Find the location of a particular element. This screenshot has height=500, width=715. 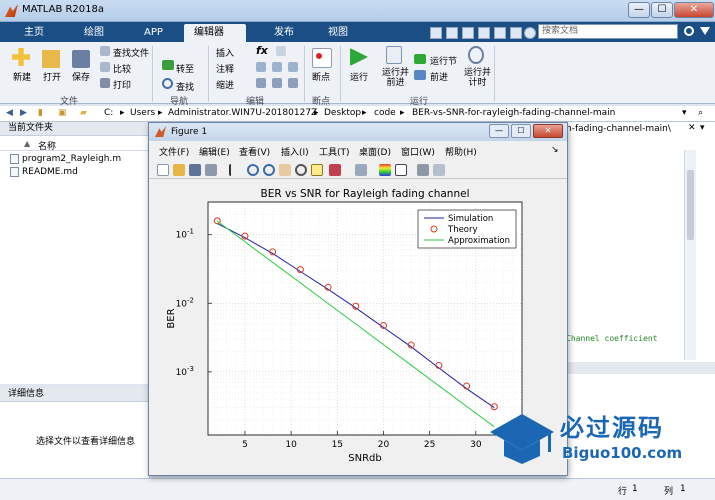

folder-icon: ▰ is located at coordinates (83, 113).